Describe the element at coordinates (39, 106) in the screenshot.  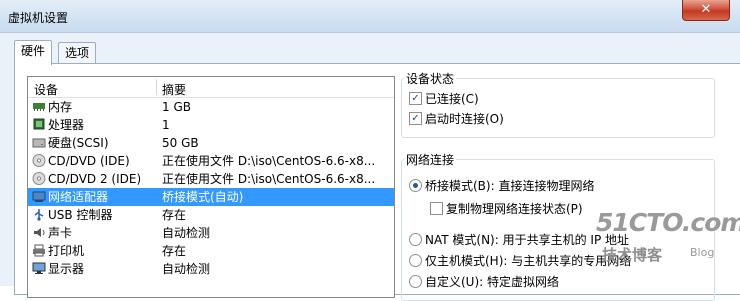
I see `memory-icon` at that location.